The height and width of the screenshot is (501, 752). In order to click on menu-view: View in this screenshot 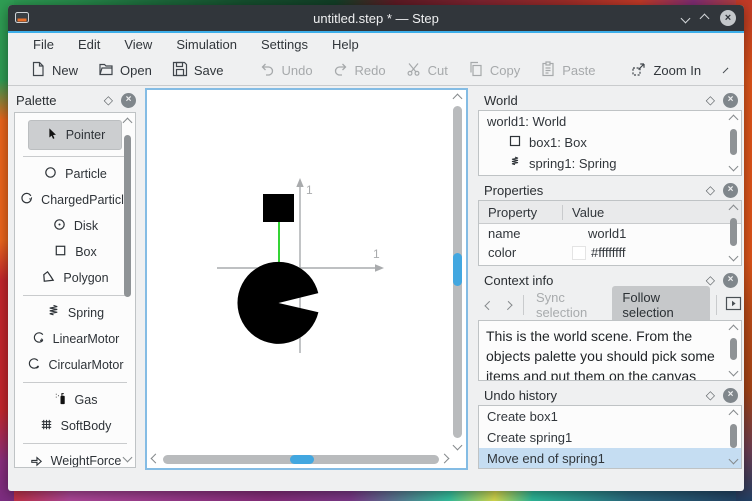, I will do `click(138, 44)`.